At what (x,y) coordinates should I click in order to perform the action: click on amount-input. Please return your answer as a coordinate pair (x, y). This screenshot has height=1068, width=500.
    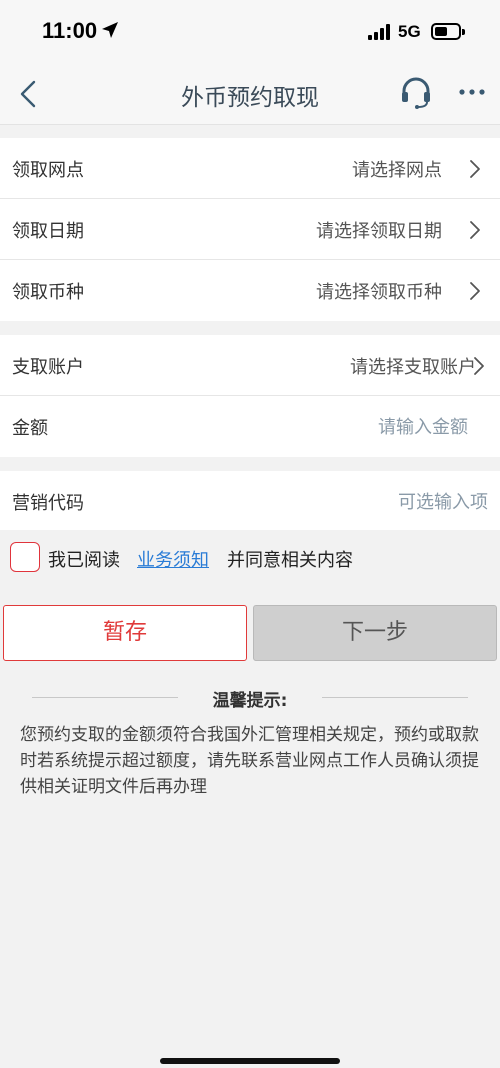
    Looking at the image, I should click on (358, 427).